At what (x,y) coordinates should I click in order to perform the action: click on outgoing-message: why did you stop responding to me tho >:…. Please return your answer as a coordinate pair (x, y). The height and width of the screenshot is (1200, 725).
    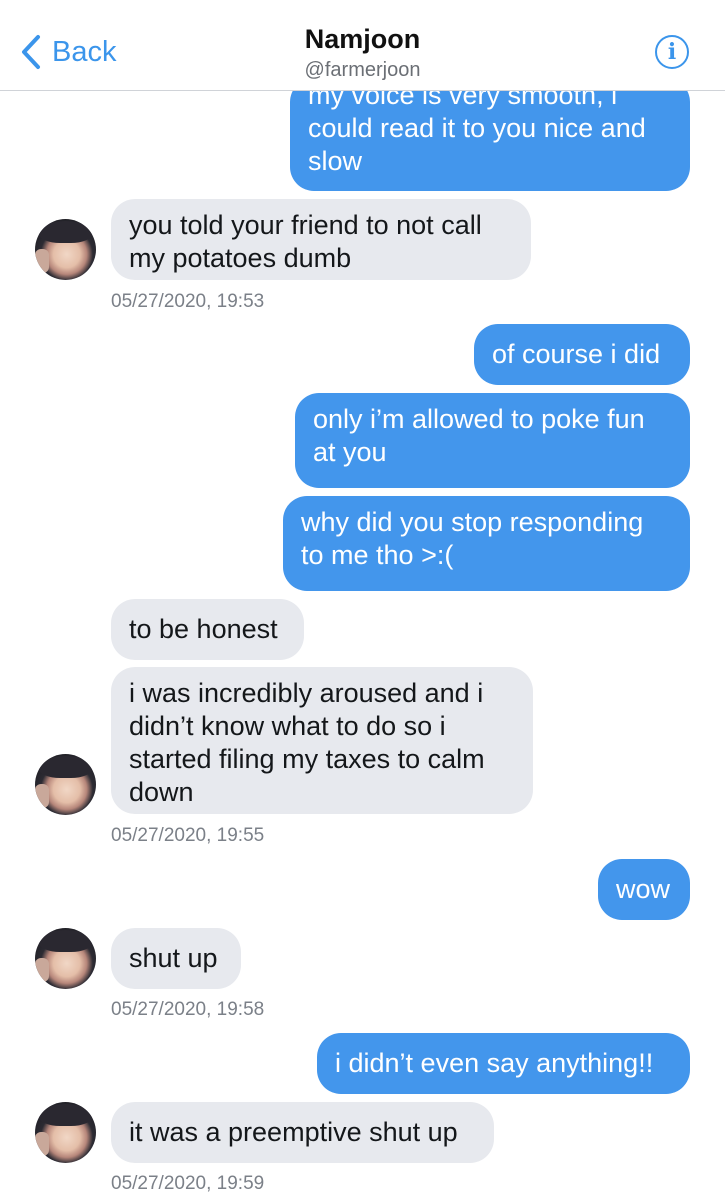
    Looking at the image, I should click on (486, 543).